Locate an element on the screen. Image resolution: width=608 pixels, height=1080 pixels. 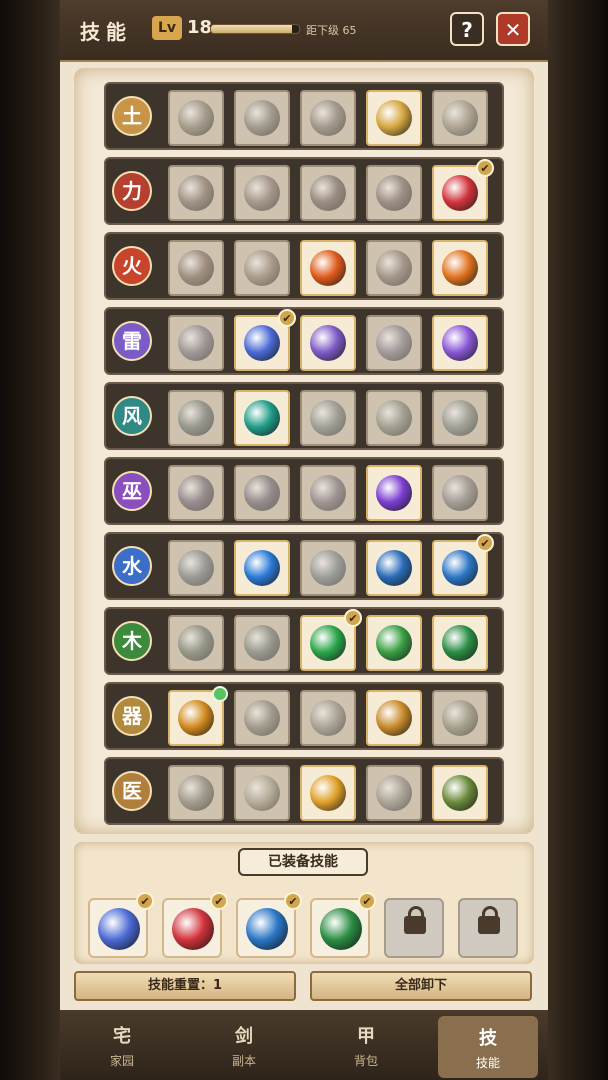
skill-row: 风 is located at coordinates (304, 416).